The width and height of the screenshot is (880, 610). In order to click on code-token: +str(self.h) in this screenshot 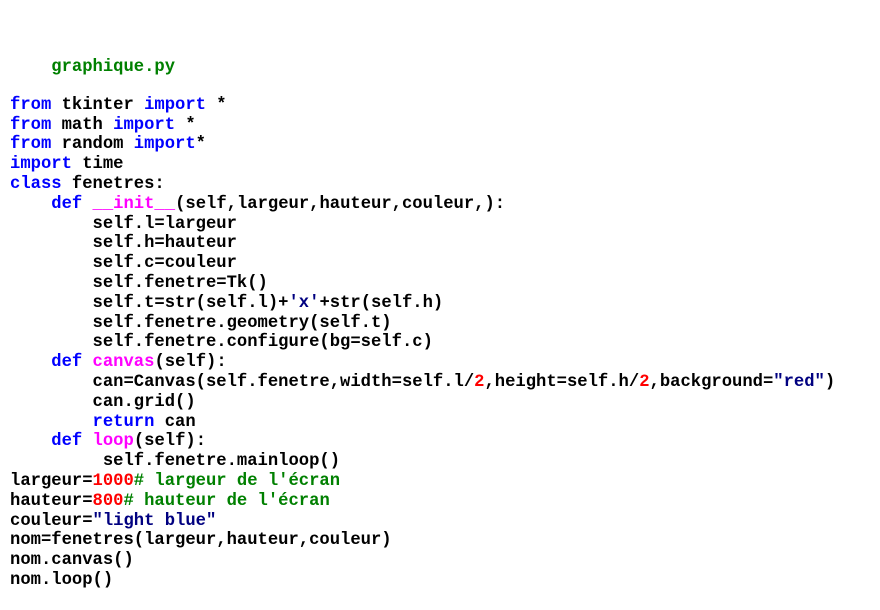, I will do `click(381, 303)`.